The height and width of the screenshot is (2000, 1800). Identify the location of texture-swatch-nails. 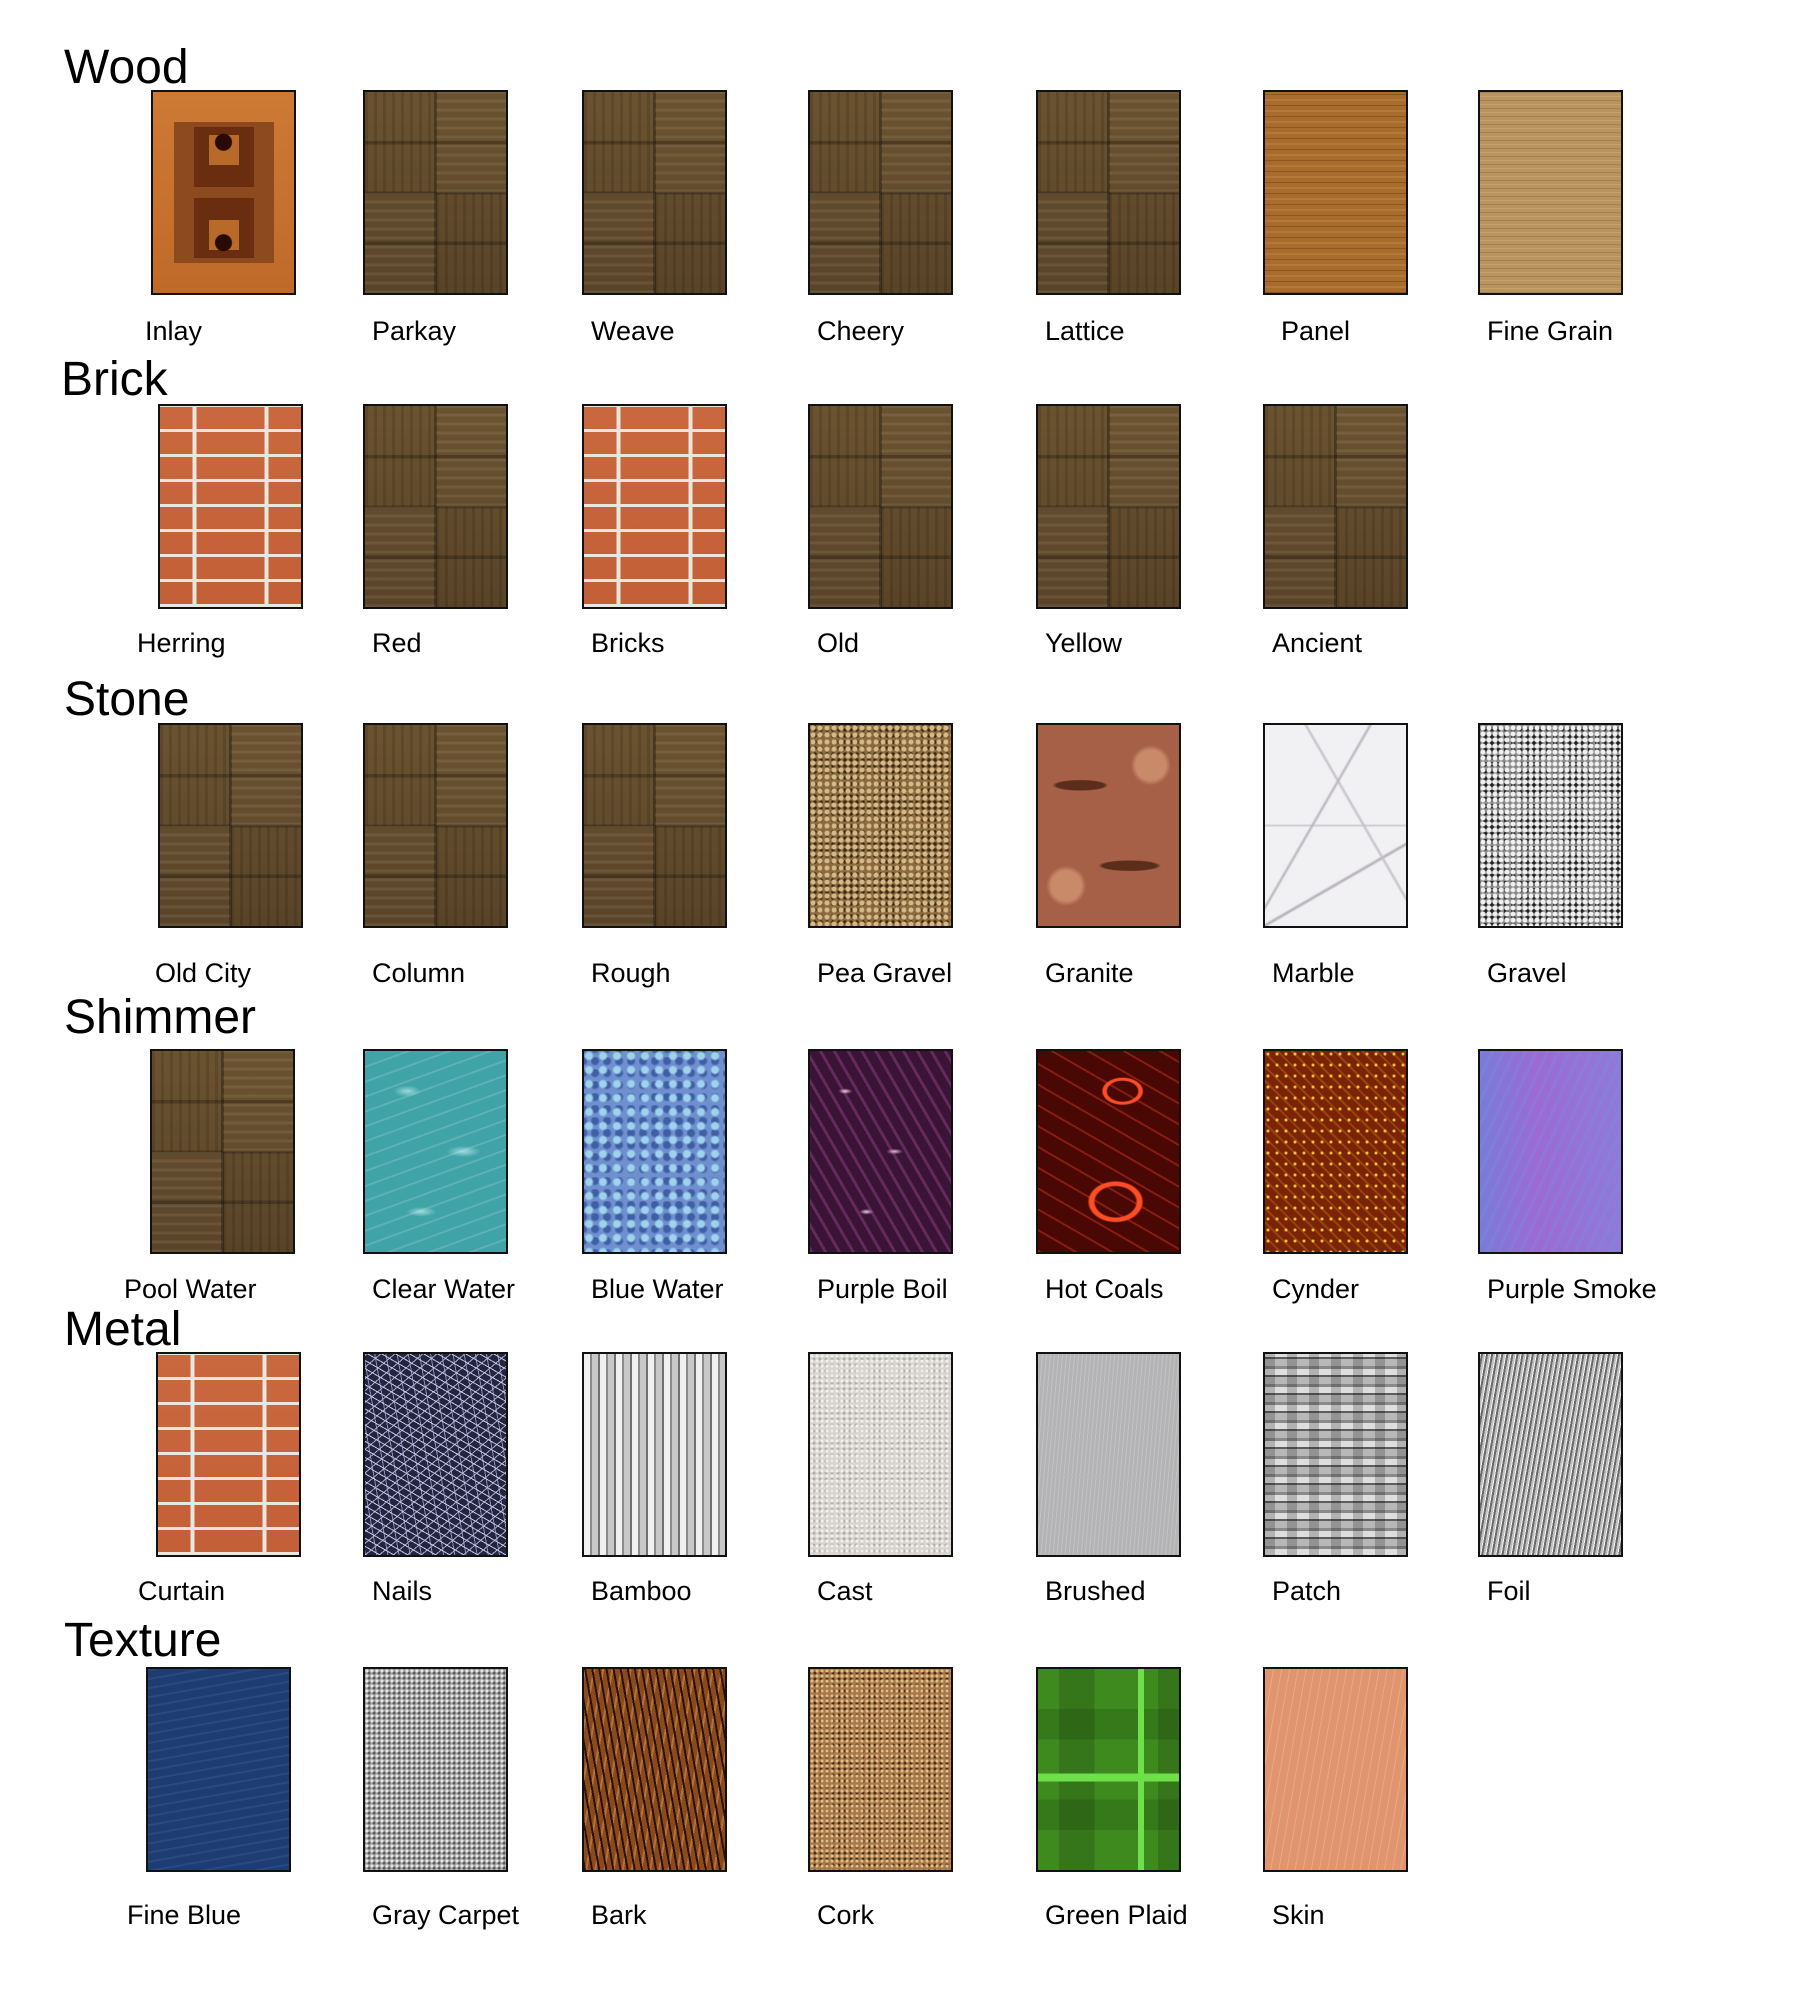
(435, 1454).